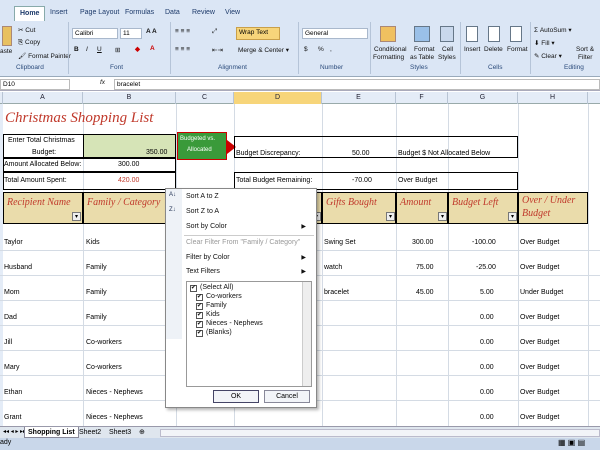 Image resolution: width=600 pixels, height=450 pixels. What do you see at coordinates (202, 211) in the screenshot?
I see `menu-sort-z-a: Sort Z to A` at bounding box center [202, 211].